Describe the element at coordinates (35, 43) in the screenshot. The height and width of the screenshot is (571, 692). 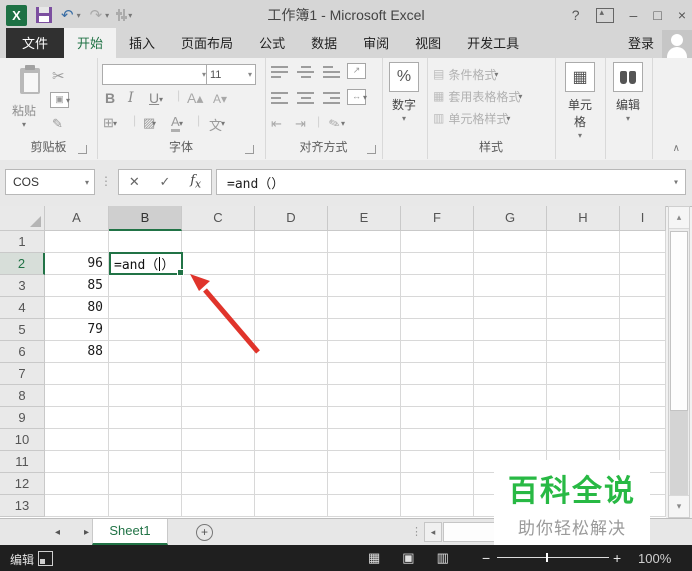
I see `tab-file: 文件` at that location.